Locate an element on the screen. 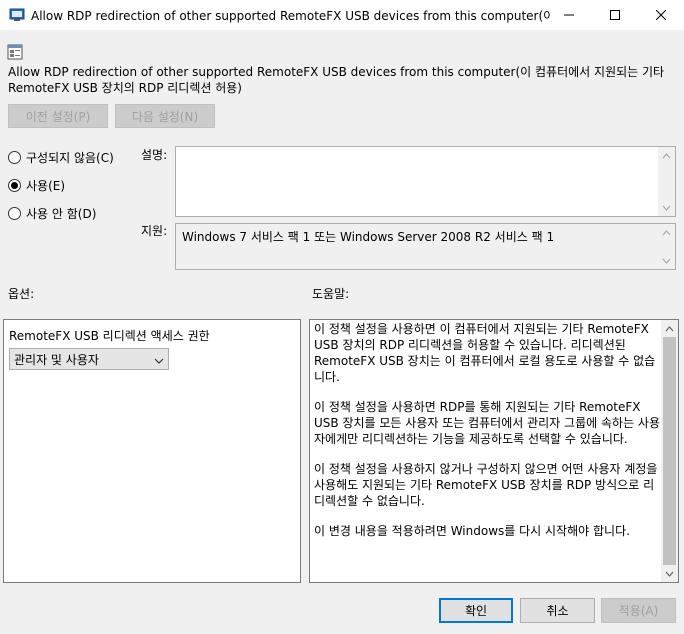 This screenshot has width=684, height=634. options-section-label: 옵션: is located at coordinates (21, 294).